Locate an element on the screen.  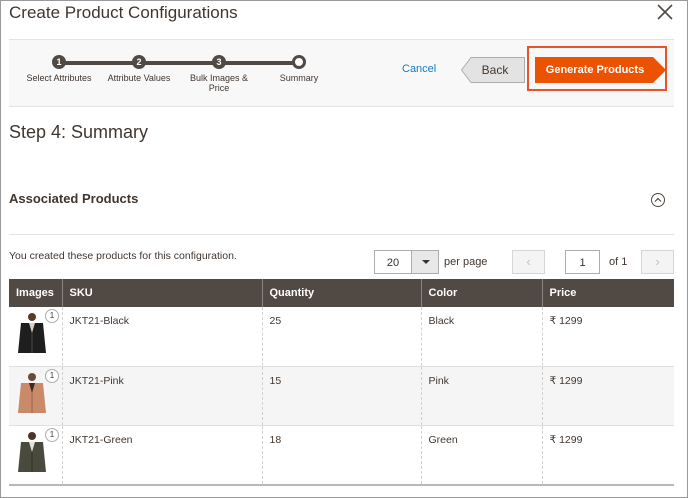
back-button: Back is located at coordinates (493, 70).